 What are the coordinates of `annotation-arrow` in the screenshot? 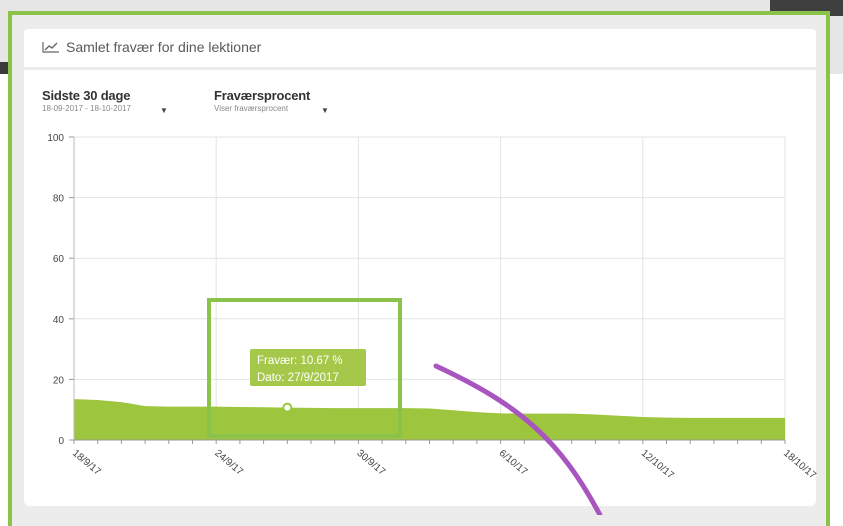 It's located at (518, 439).